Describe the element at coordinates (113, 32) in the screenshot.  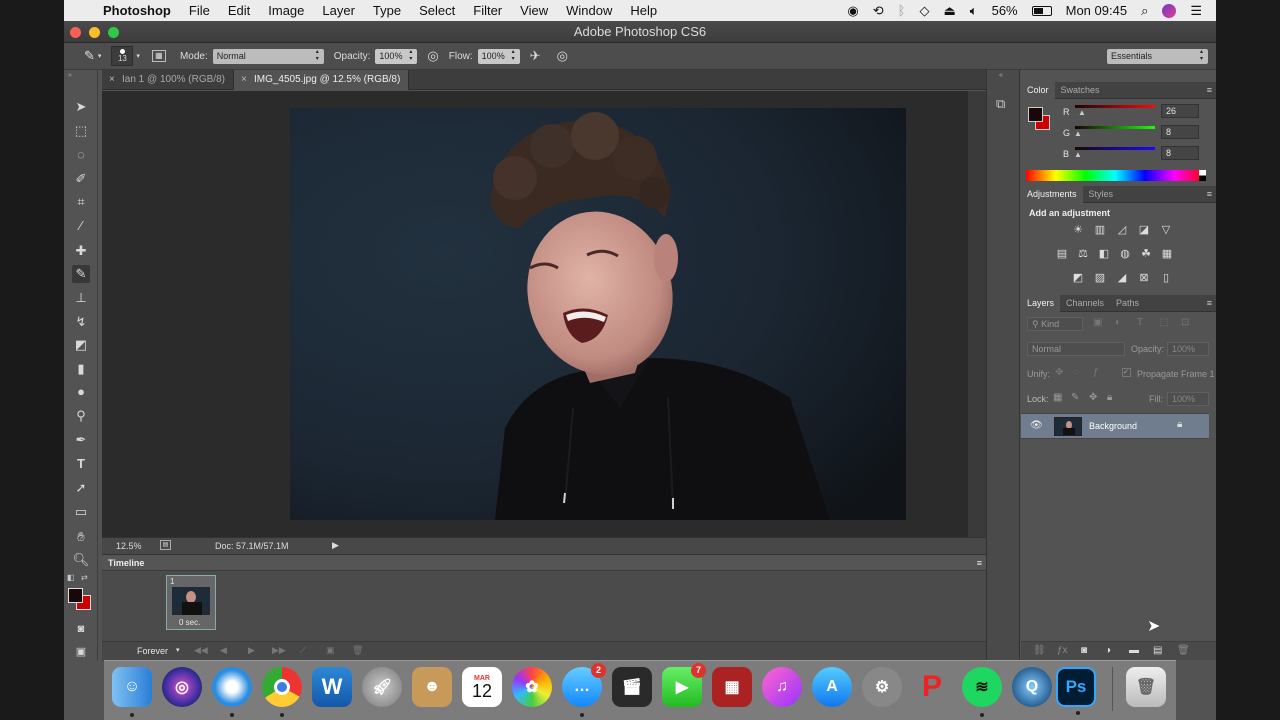
I see `zoom-window-button` at that location.